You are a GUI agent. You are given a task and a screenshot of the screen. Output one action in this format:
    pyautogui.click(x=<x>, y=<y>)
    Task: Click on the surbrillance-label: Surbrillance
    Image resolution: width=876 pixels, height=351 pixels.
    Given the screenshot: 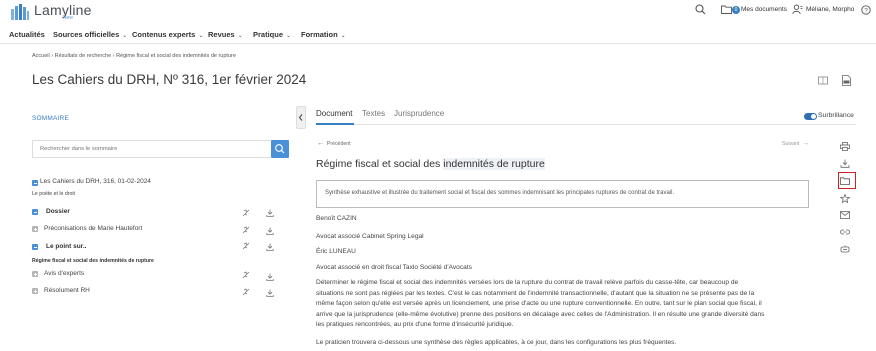 What is the action you would take?
    pyautogui.click(x=836, y=115)
    